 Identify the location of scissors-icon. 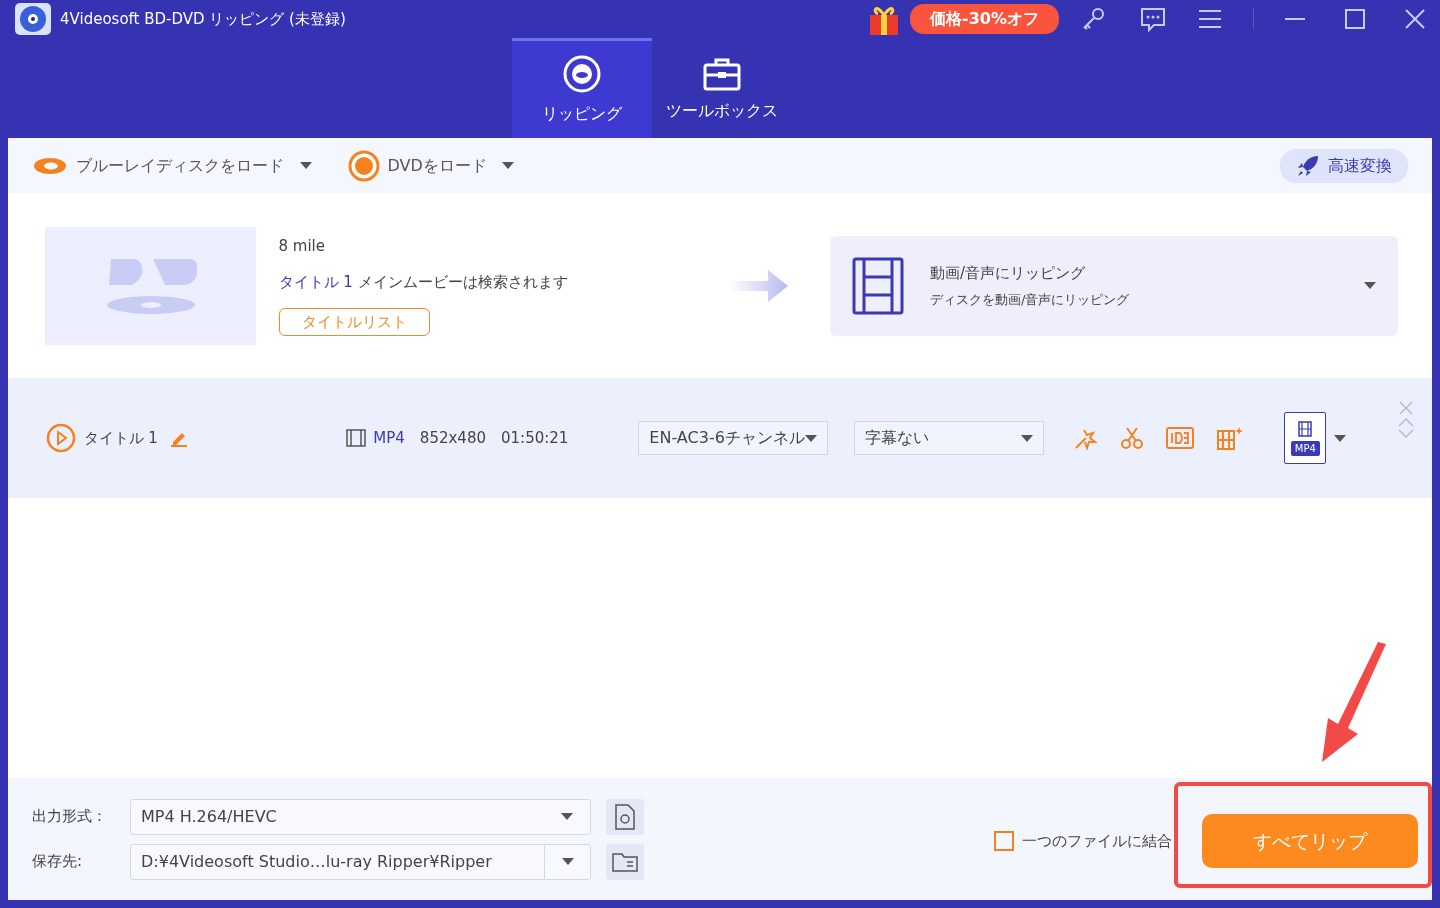
(1132, 438).